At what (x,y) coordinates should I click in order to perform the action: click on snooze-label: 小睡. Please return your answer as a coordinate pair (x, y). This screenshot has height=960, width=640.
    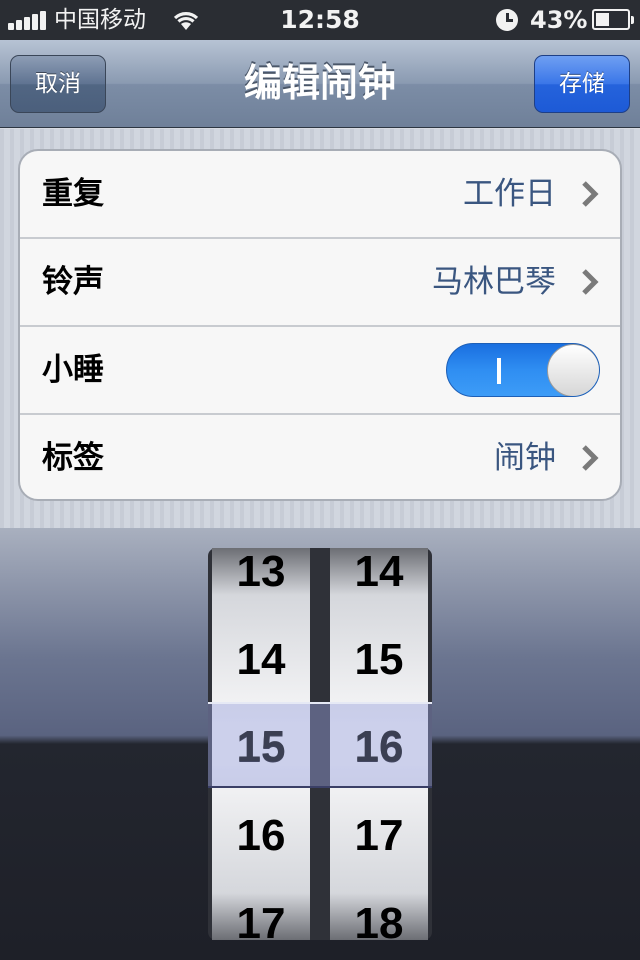
    Looking at the image, I should click on (73, 370).